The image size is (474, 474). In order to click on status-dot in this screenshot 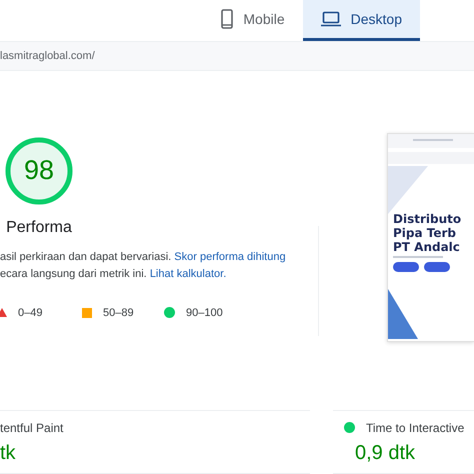, I will do `click(349, 428)`.